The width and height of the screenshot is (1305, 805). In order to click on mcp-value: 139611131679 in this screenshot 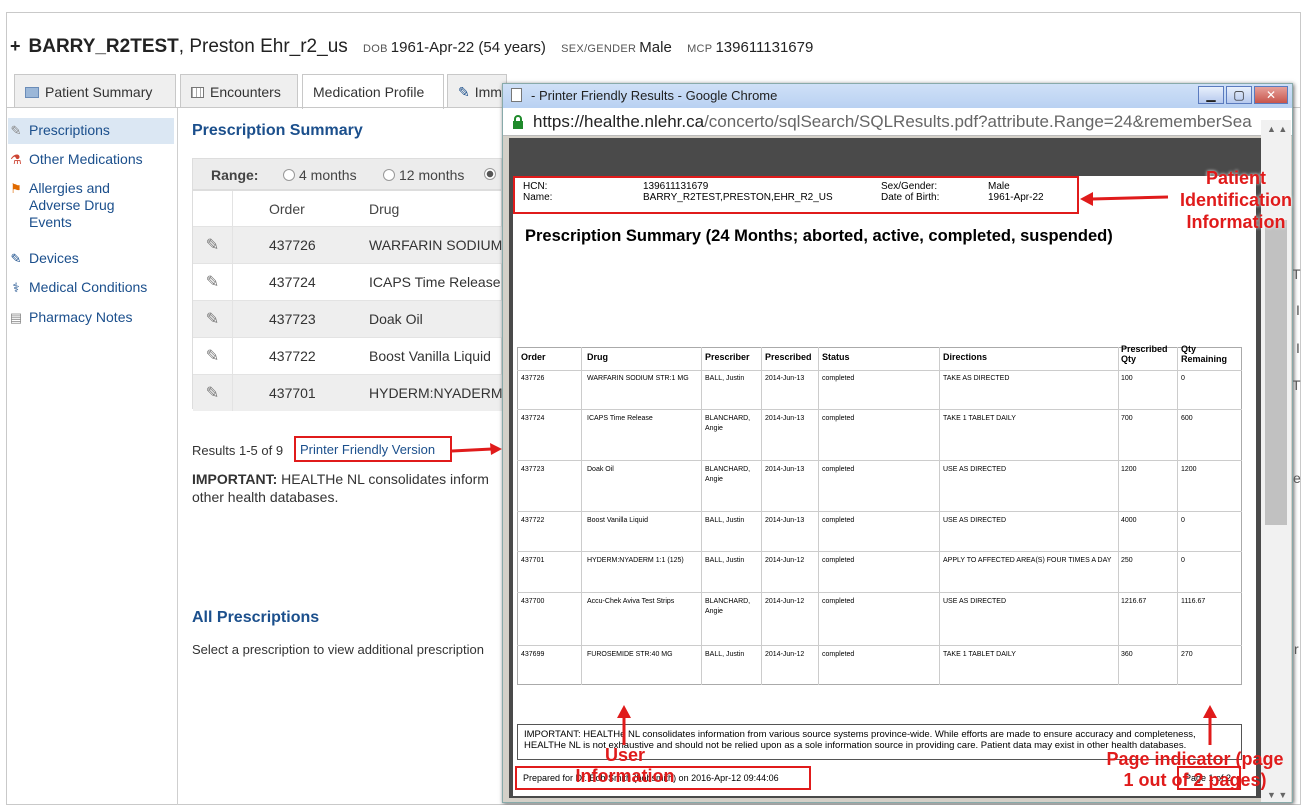, I will do `click(764, 47)`.